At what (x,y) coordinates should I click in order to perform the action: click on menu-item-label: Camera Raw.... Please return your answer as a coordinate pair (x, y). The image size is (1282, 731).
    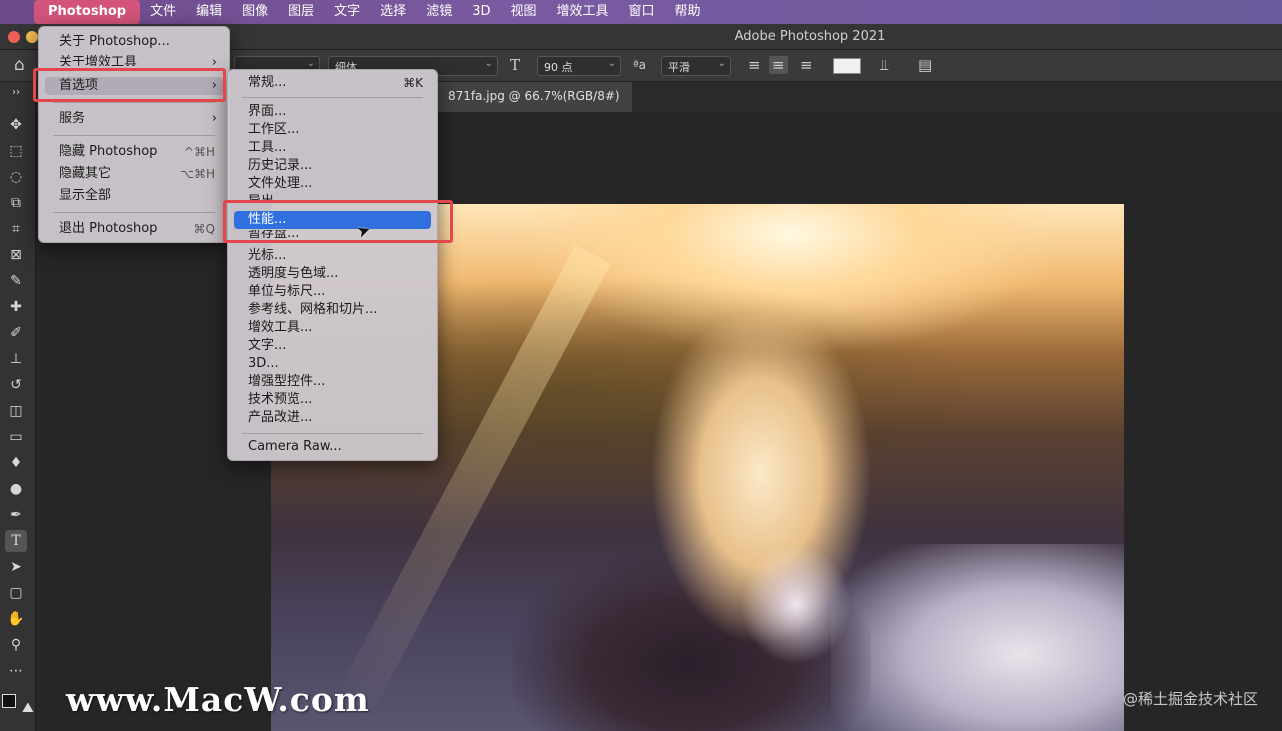
    Looking at the image, I should click on (295, 446).